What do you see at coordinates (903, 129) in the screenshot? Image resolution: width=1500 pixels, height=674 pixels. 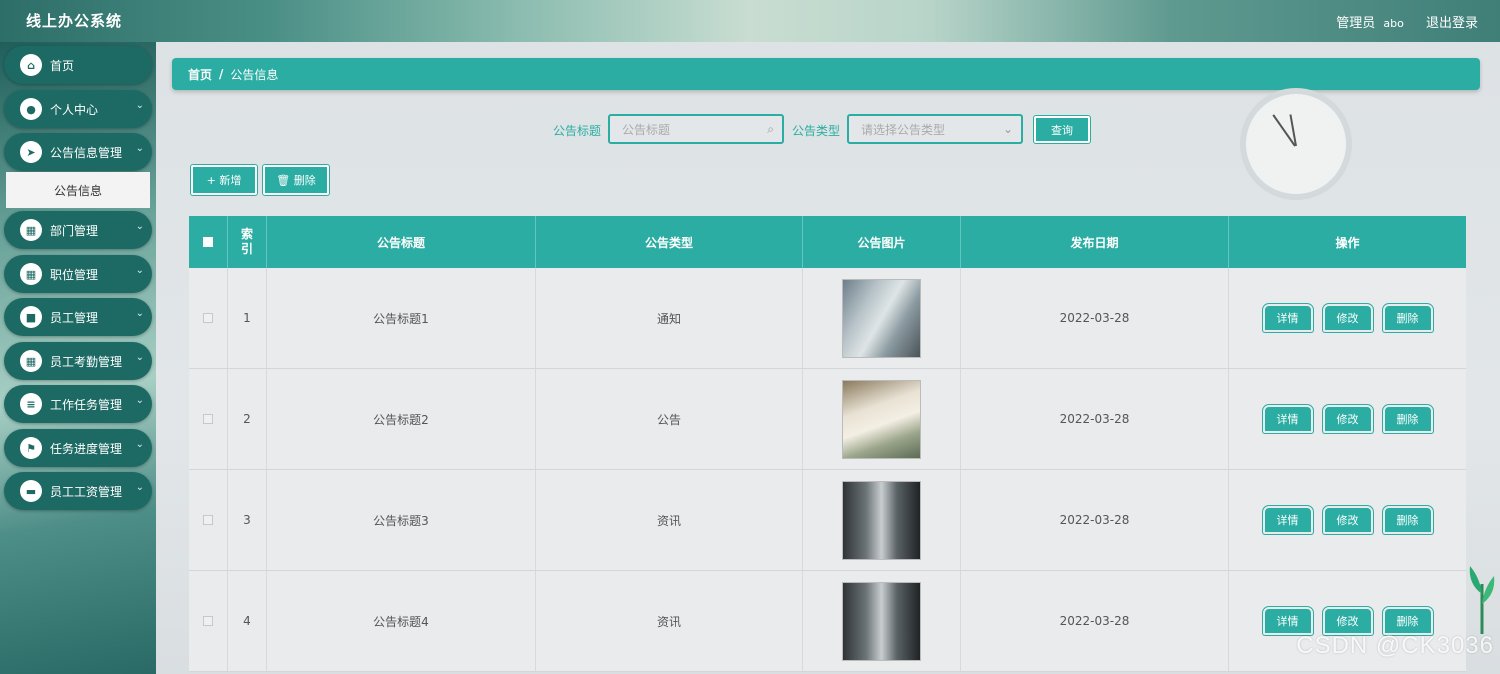 I see `type-select-placeholder: 请选择公告类型` at bounding box center [903, 129].